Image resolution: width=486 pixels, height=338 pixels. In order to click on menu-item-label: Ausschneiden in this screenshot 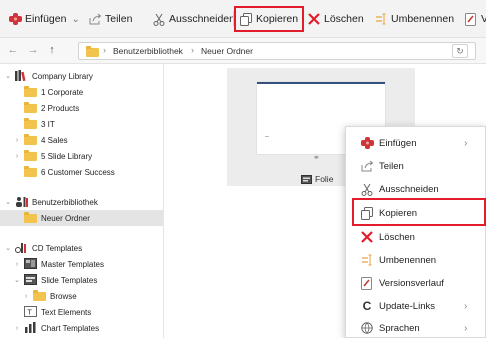, I will do `click(409, 189)`.